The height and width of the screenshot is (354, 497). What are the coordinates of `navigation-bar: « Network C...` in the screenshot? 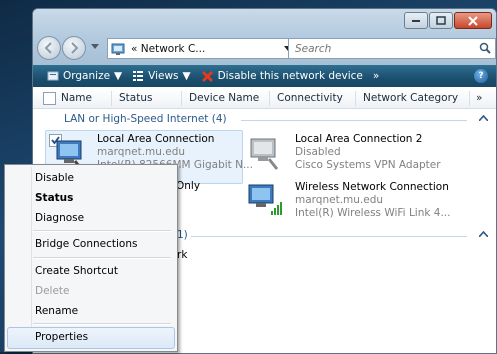 It's located at (266, 48).